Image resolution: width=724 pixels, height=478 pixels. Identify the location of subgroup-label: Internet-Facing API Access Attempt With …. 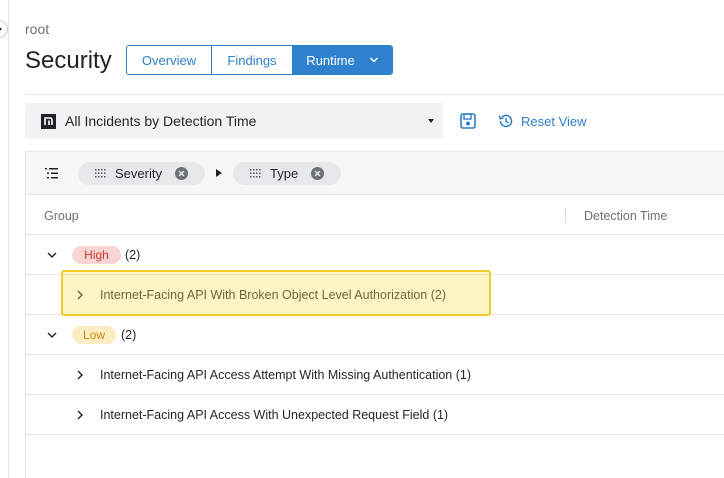
(286, 374).